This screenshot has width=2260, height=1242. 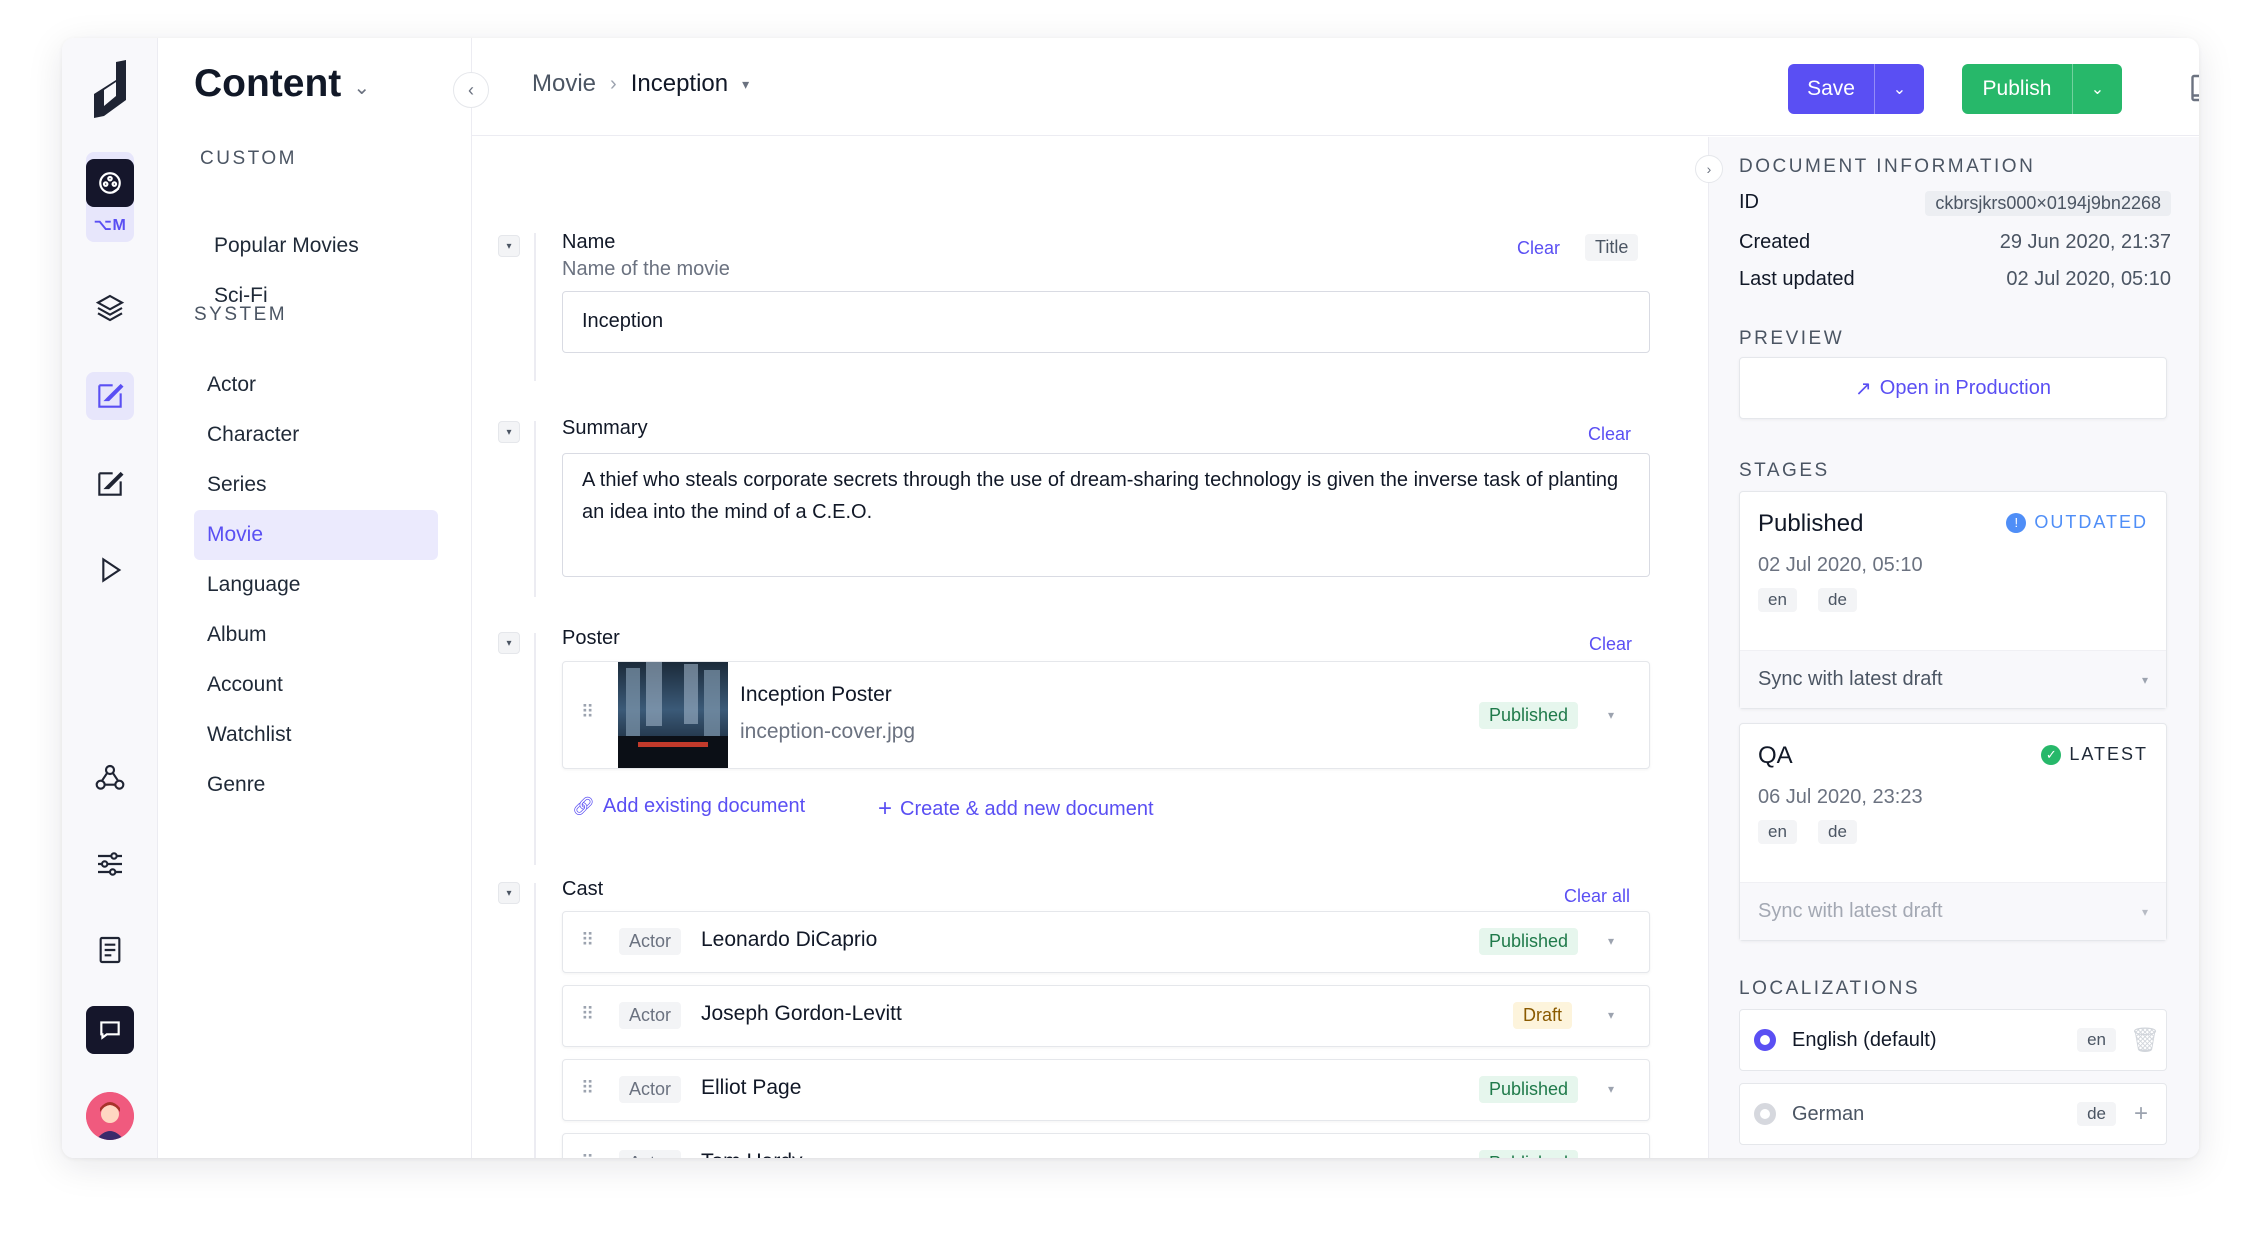 I want to click on stage-status: ! OUTDATED, so click(x=2077, y=522).